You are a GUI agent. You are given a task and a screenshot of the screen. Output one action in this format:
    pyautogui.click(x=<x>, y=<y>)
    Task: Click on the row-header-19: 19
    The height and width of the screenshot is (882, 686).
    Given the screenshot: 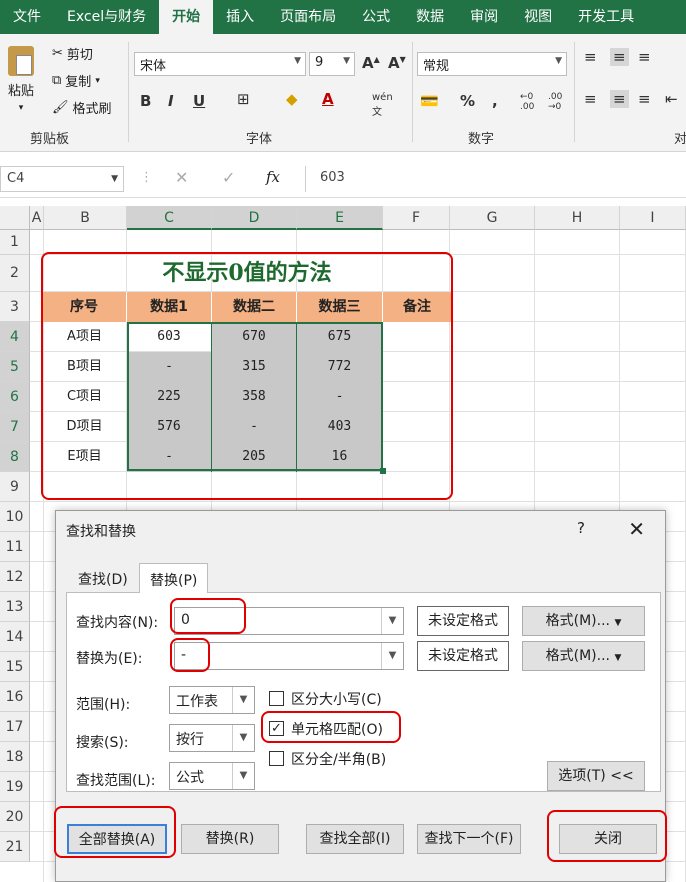 What is the action you would take?
    pyautogui.click(x=15, y=787)
    